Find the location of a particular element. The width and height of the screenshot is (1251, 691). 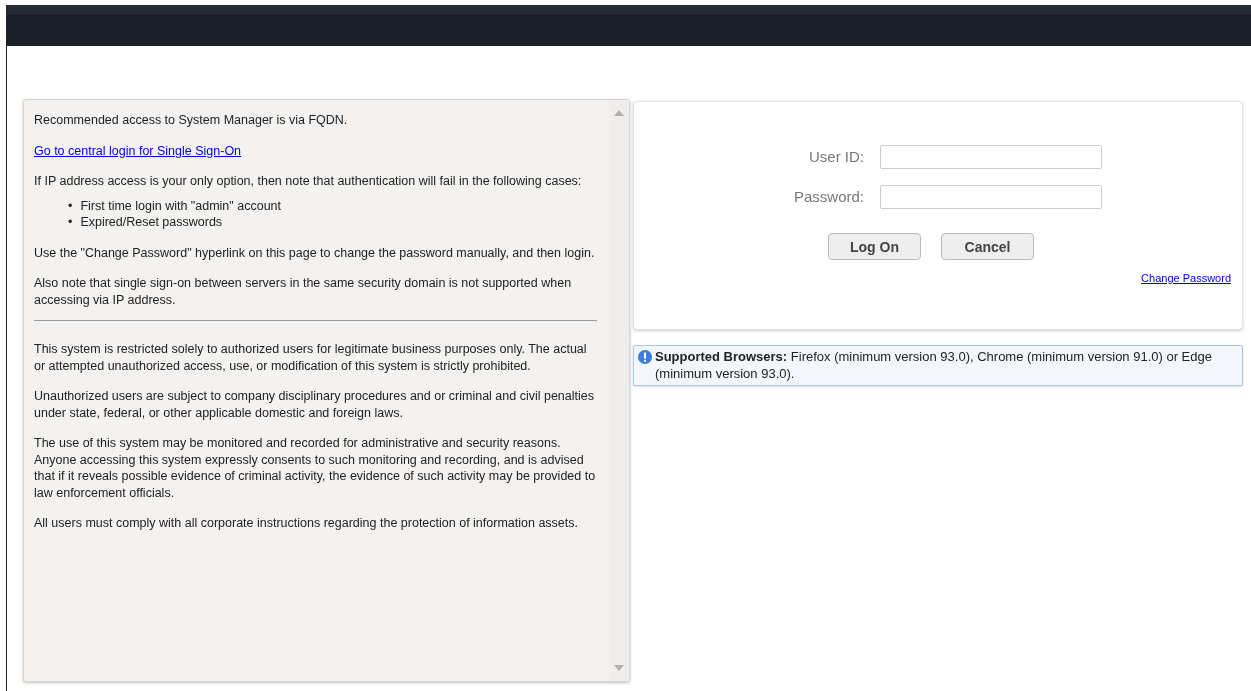

list-item: Expired/Reset passwords is located at coordinates (151, 222).